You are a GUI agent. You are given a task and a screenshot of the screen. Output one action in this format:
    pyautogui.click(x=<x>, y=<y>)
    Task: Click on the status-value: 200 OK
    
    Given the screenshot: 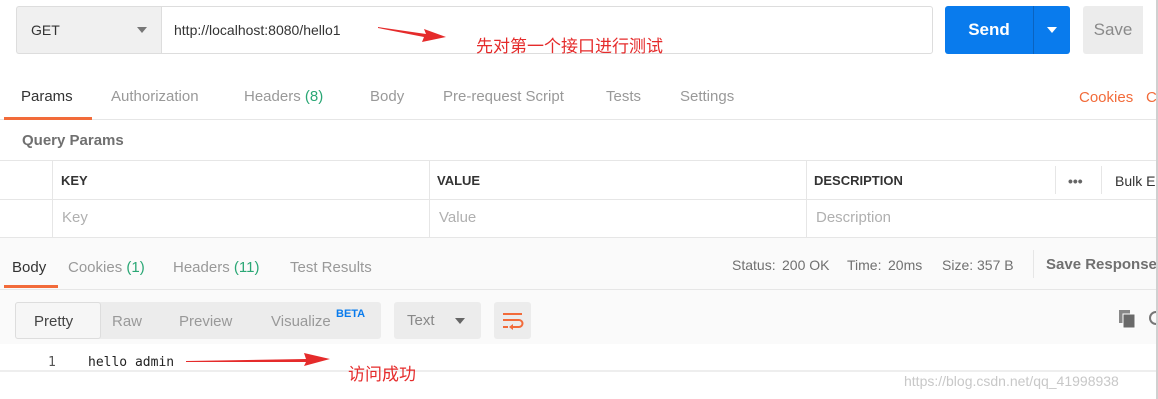 What is the action you would take?
    pyautogui.click(x=805, y=265)
    